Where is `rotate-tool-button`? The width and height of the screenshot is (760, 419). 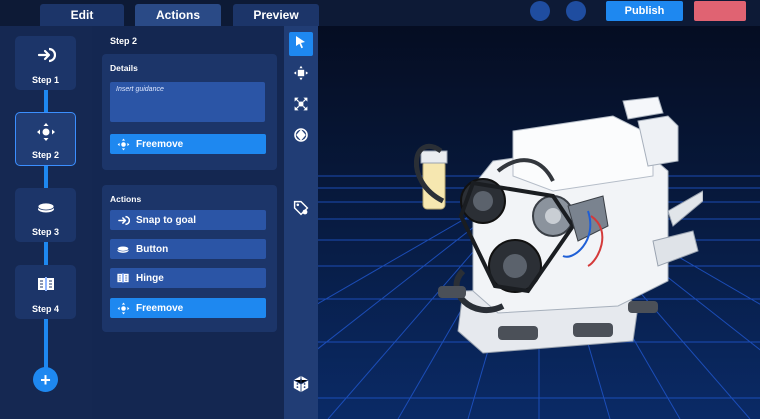 rotate-tool-button is located at coordinates (301, 137).